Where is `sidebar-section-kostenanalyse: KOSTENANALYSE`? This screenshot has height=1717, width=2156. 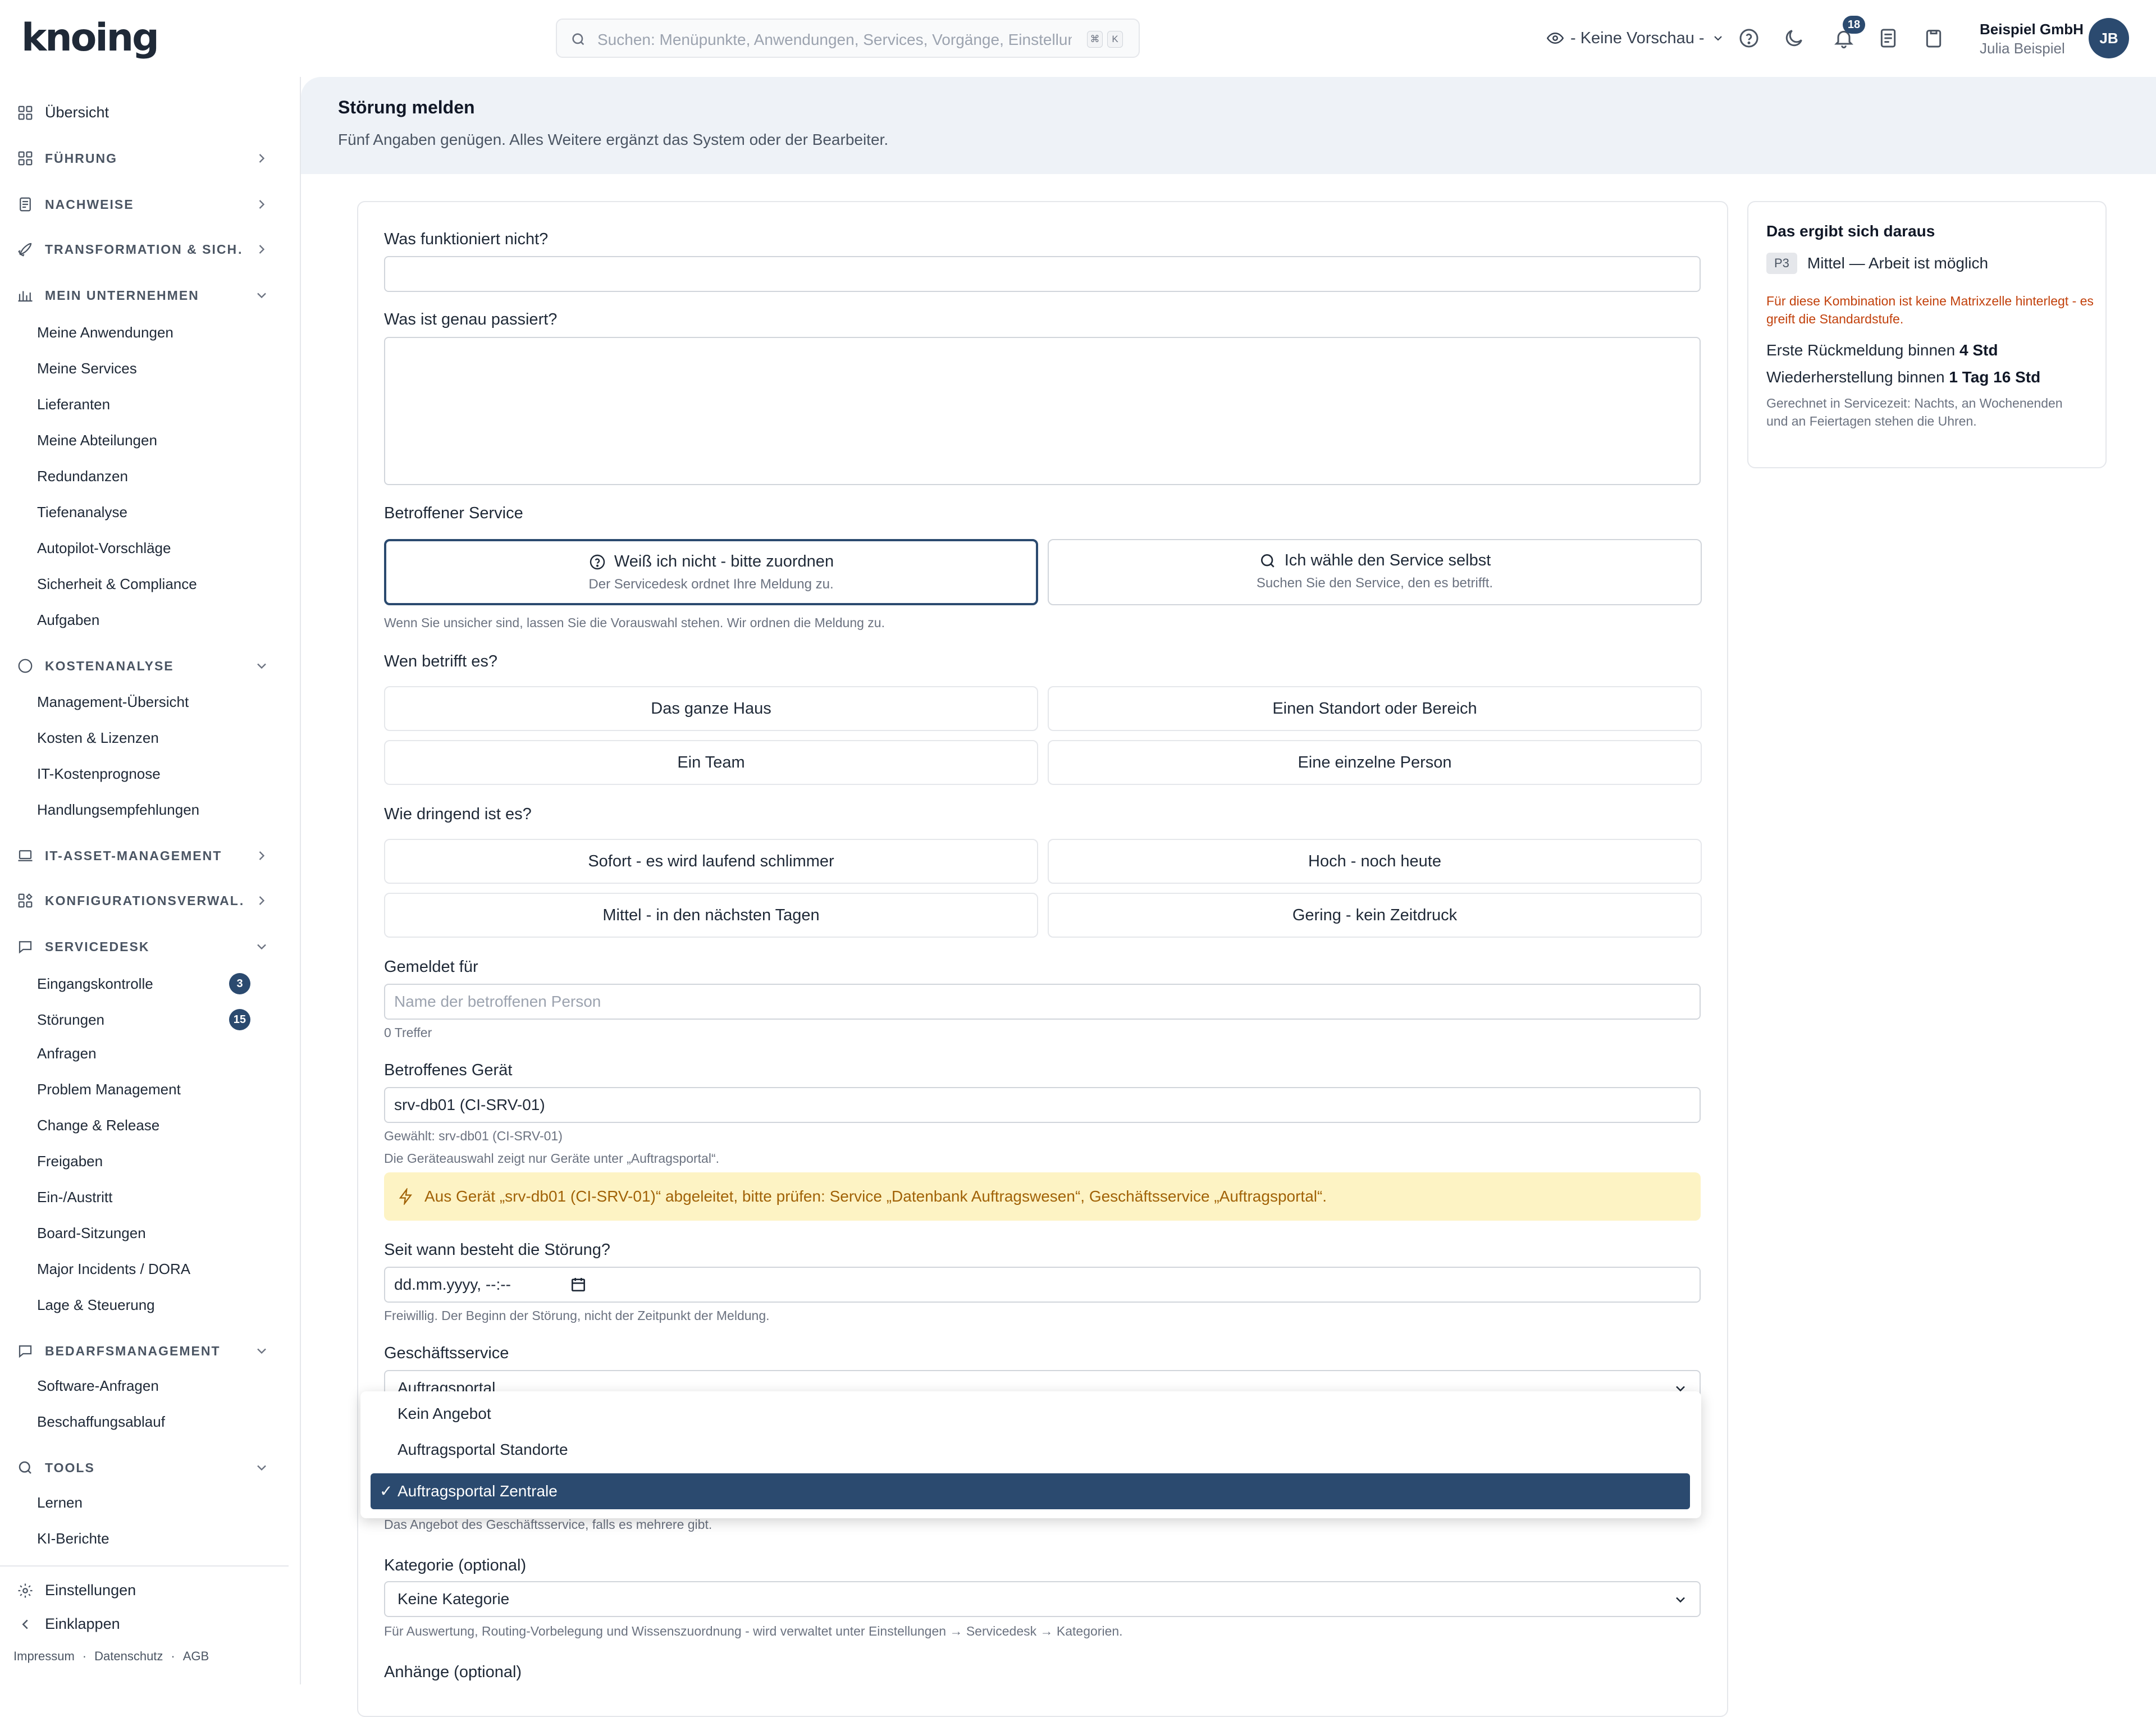 sidebar-section-kostenanalyse: KOSTENANALYSE is located at coordinates (143, 665).